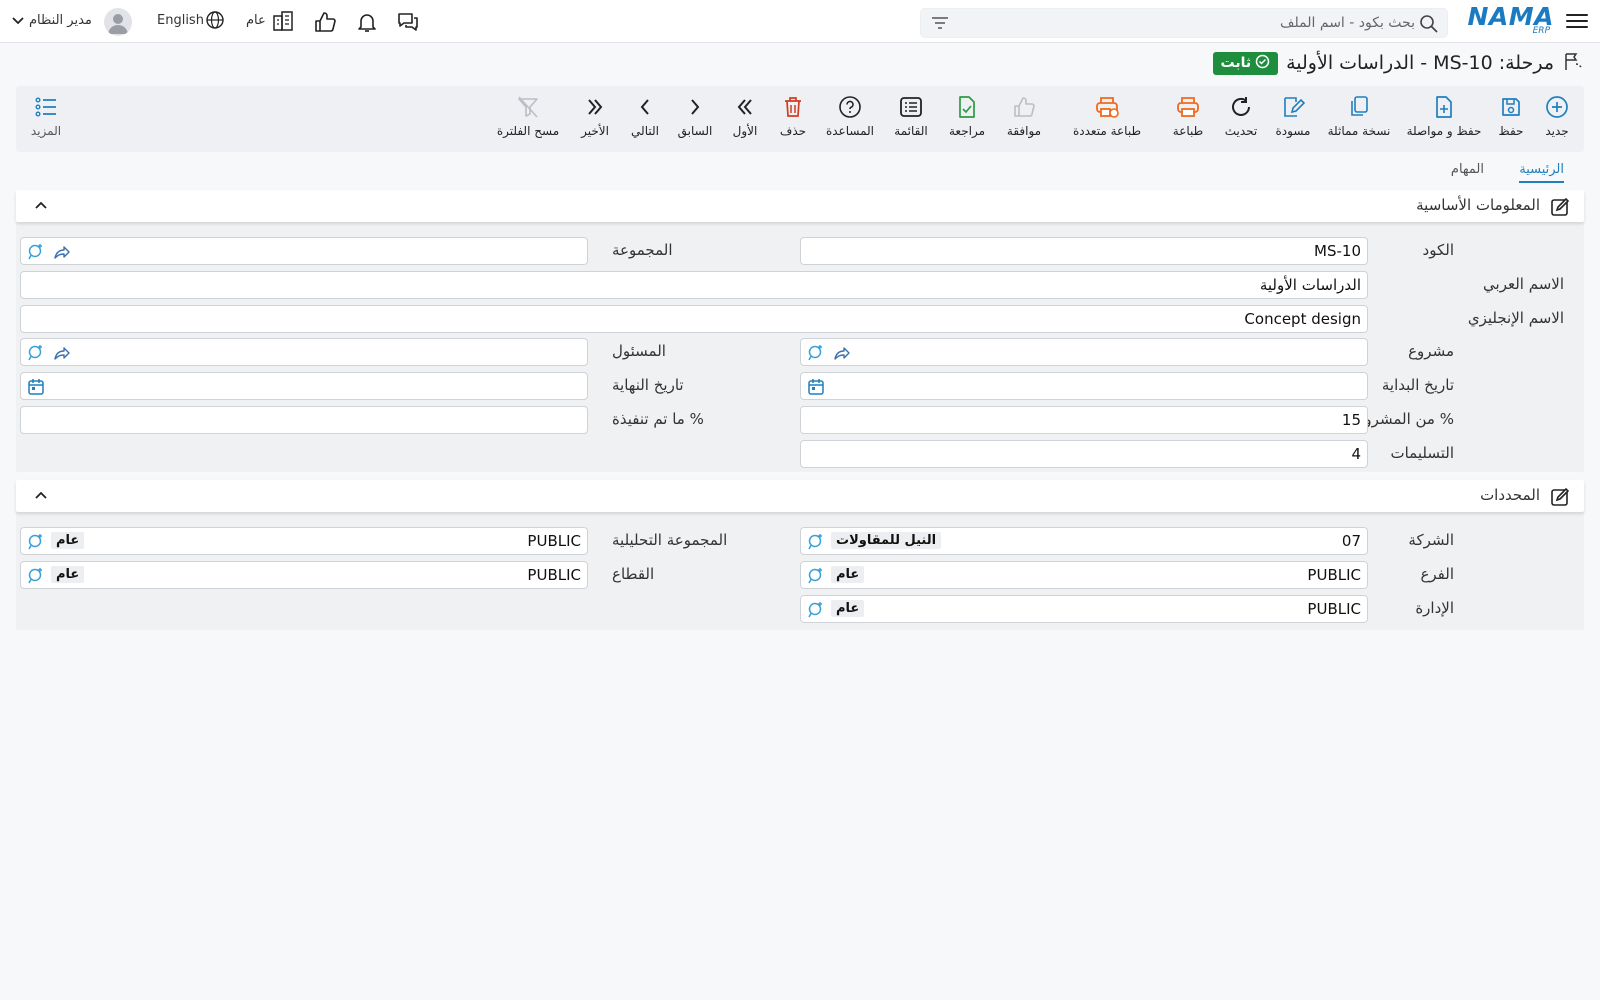  What do you see at coordinates (1359, 131) in the screenshot?
I see `duplicate-label: نسخة مماثلة` at bounding box center [1359, 131].